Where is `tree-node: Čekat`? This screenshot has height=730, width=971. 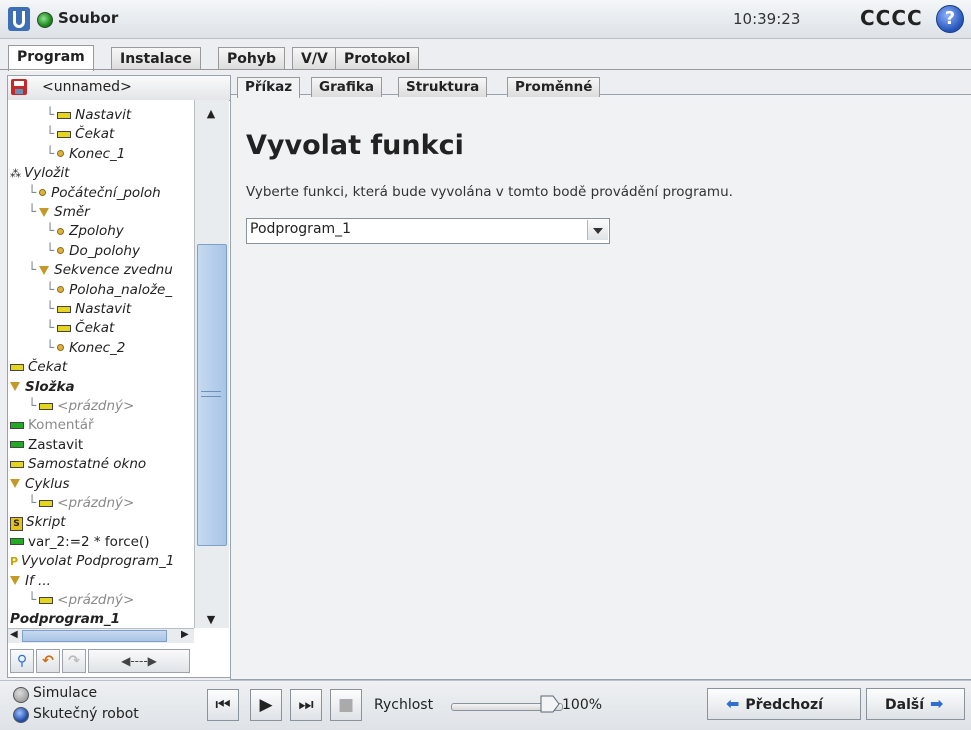 tree-node: Čekat is located at coordinates (38, 367).